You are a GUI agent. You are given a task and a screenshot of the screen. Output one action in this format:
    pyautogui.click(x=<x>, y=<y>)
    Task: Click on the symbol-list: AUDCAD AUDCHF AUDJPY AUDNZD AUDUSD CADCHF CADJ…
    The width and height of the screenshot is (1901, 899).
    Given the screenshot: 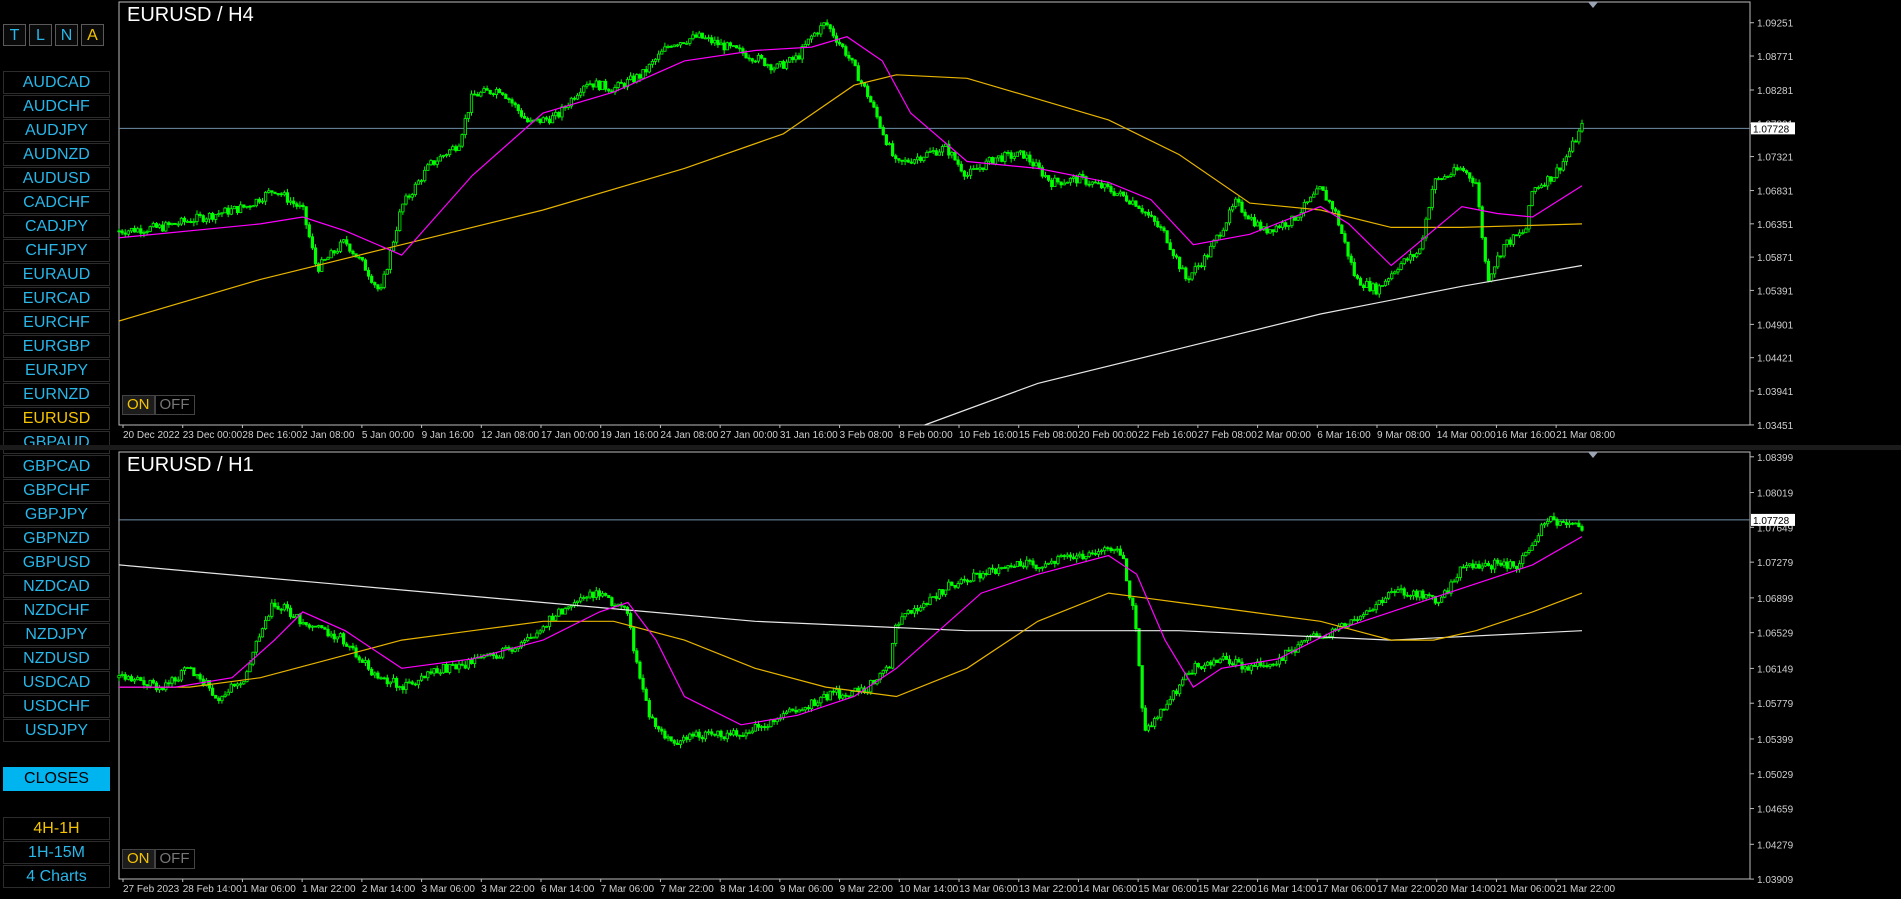 What is the action you would take?
    pyautogui.click(x=56, y=407)
    